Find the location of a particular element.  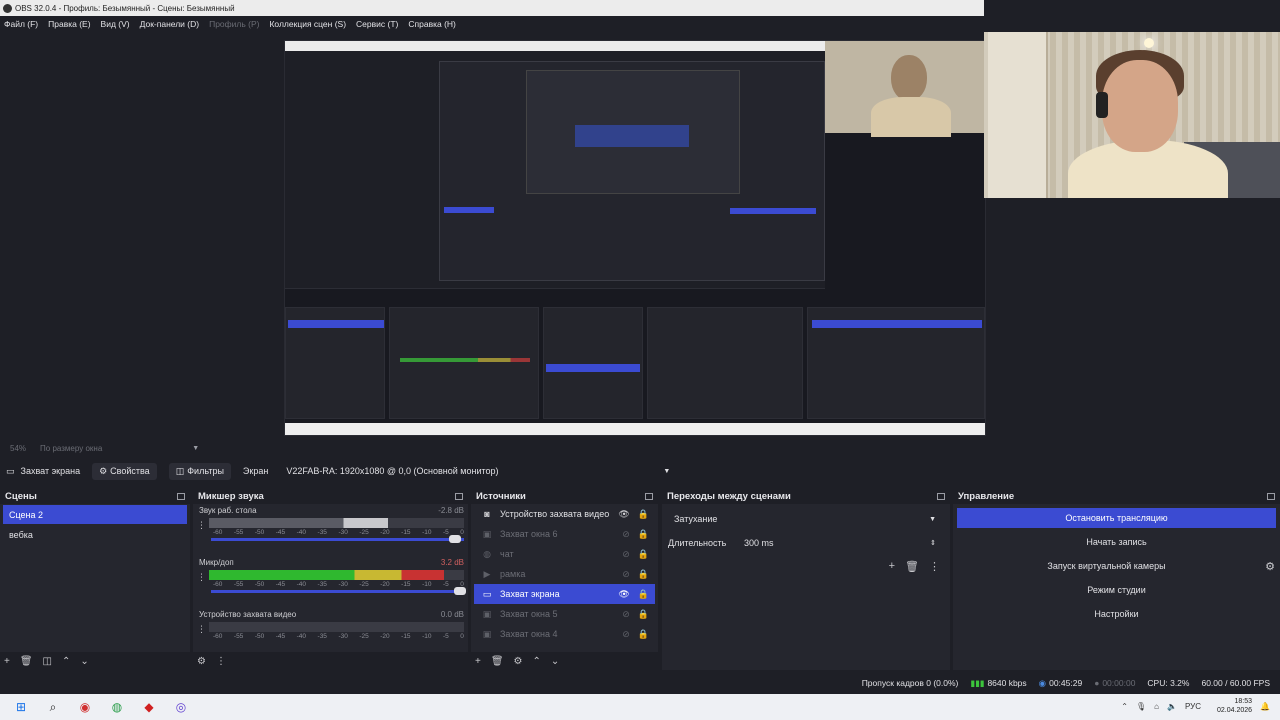

obs-logo-icon is located at coordinates (7, 8).